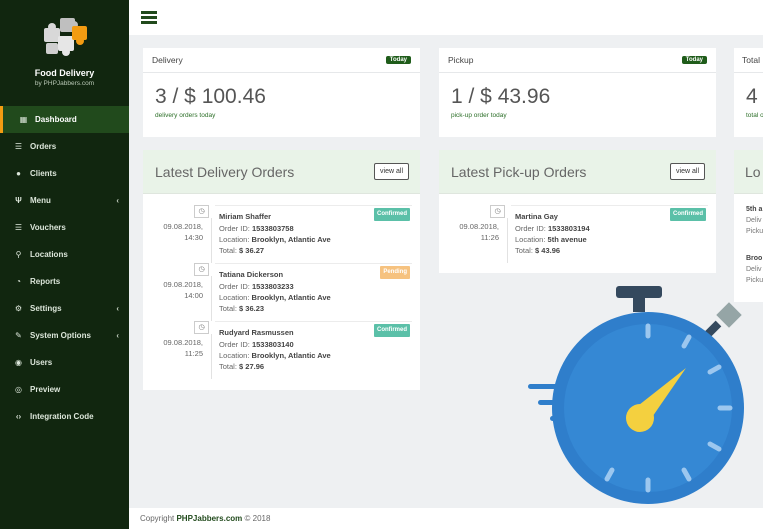  What do you see at coordinates (256, 518) in the screenshot?
I see `footer-suffix: © 2018` at bounding box center [256, 518].